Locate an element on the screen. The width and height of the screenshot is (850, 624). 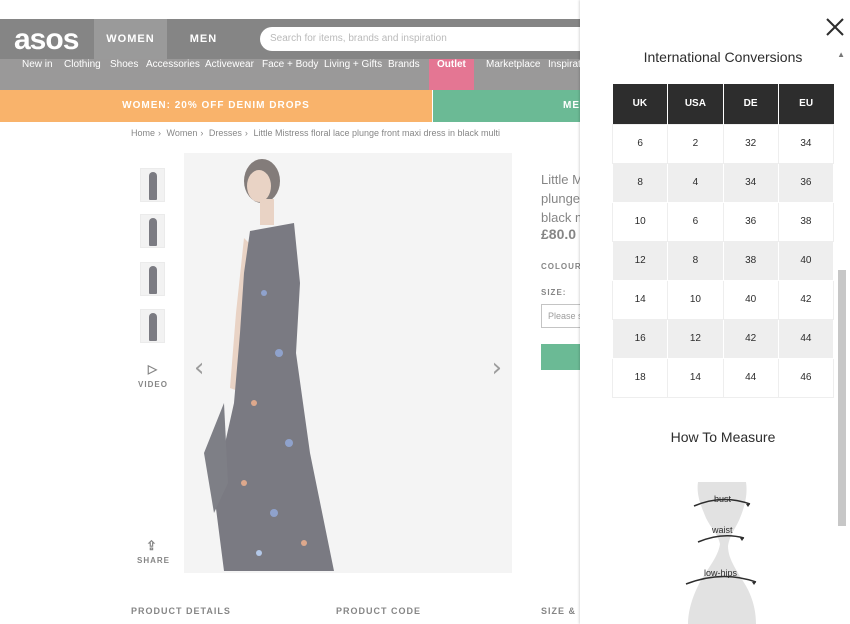
scroll-up-arrow: ▲ is located at coordinates (841, 54).